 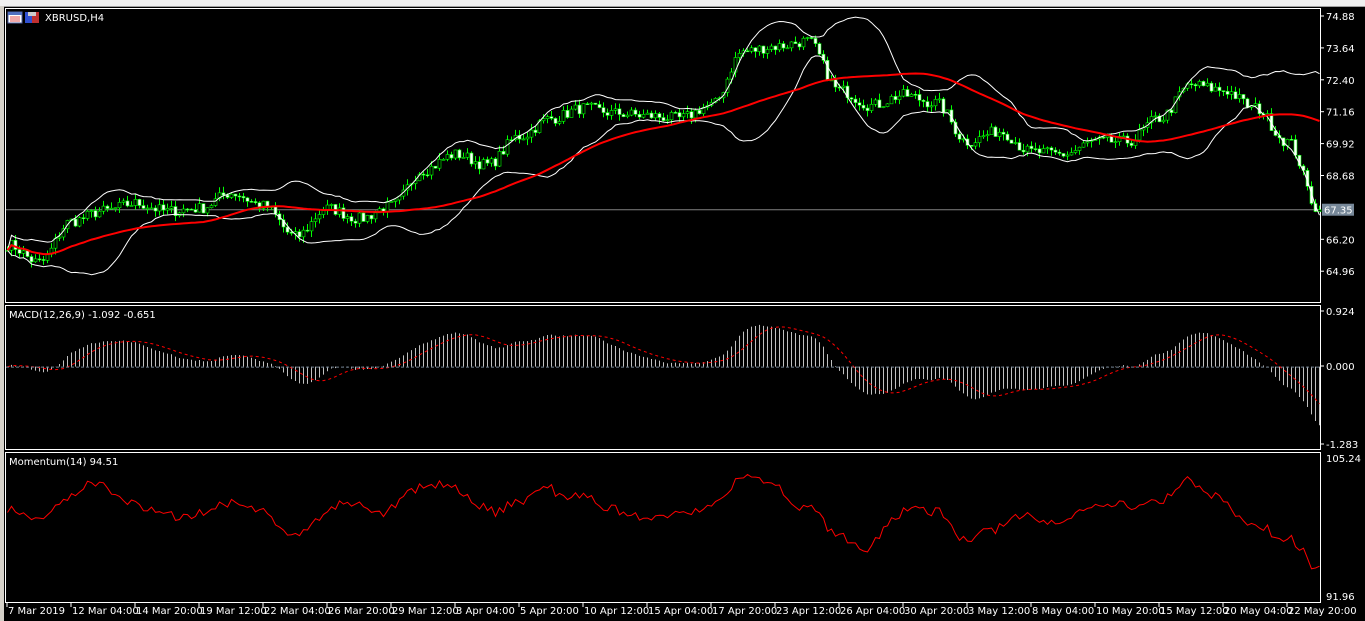 What do you see at coordinates (1340, 240) in the screenshot?
I see `y-tick-label: 66.20` at bounding box center [1340, 240].